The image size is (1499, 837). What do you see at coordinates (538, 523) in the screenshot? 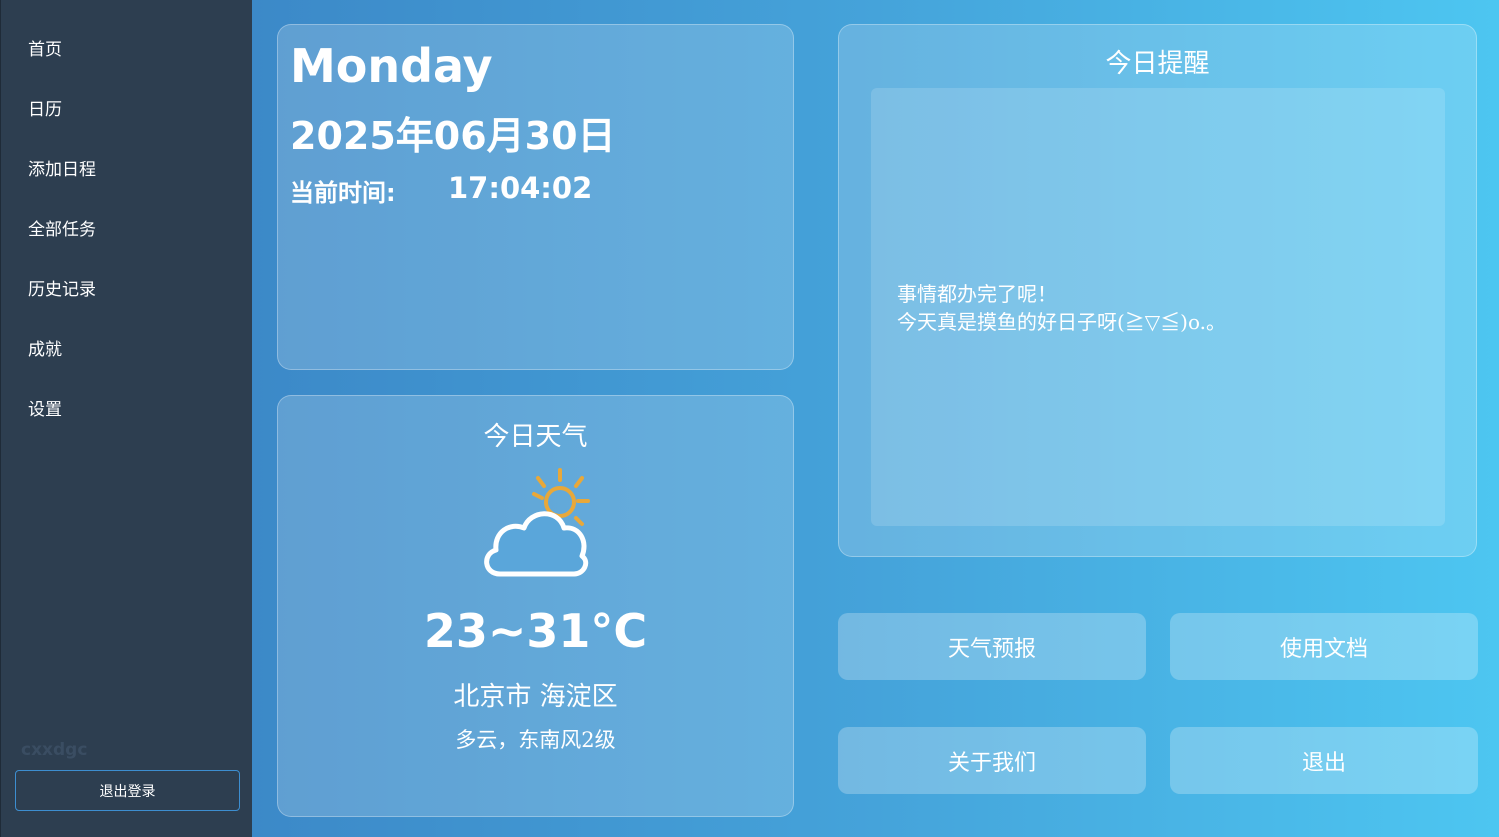
I see `partly-cloudy-icon` at bounding box center [538, 523].